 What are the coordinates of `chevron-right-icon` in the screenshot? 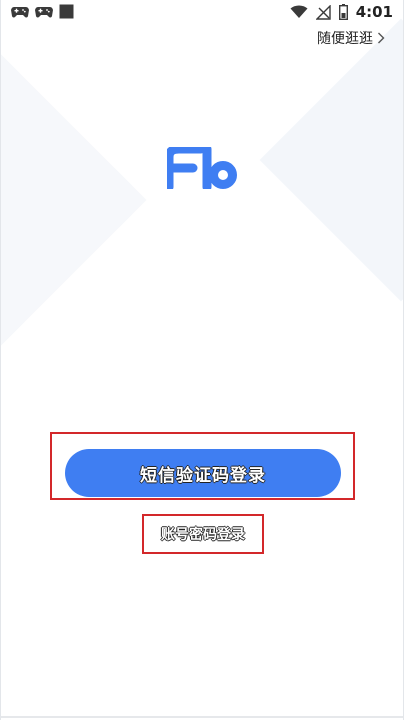 It's located at (381, 38).